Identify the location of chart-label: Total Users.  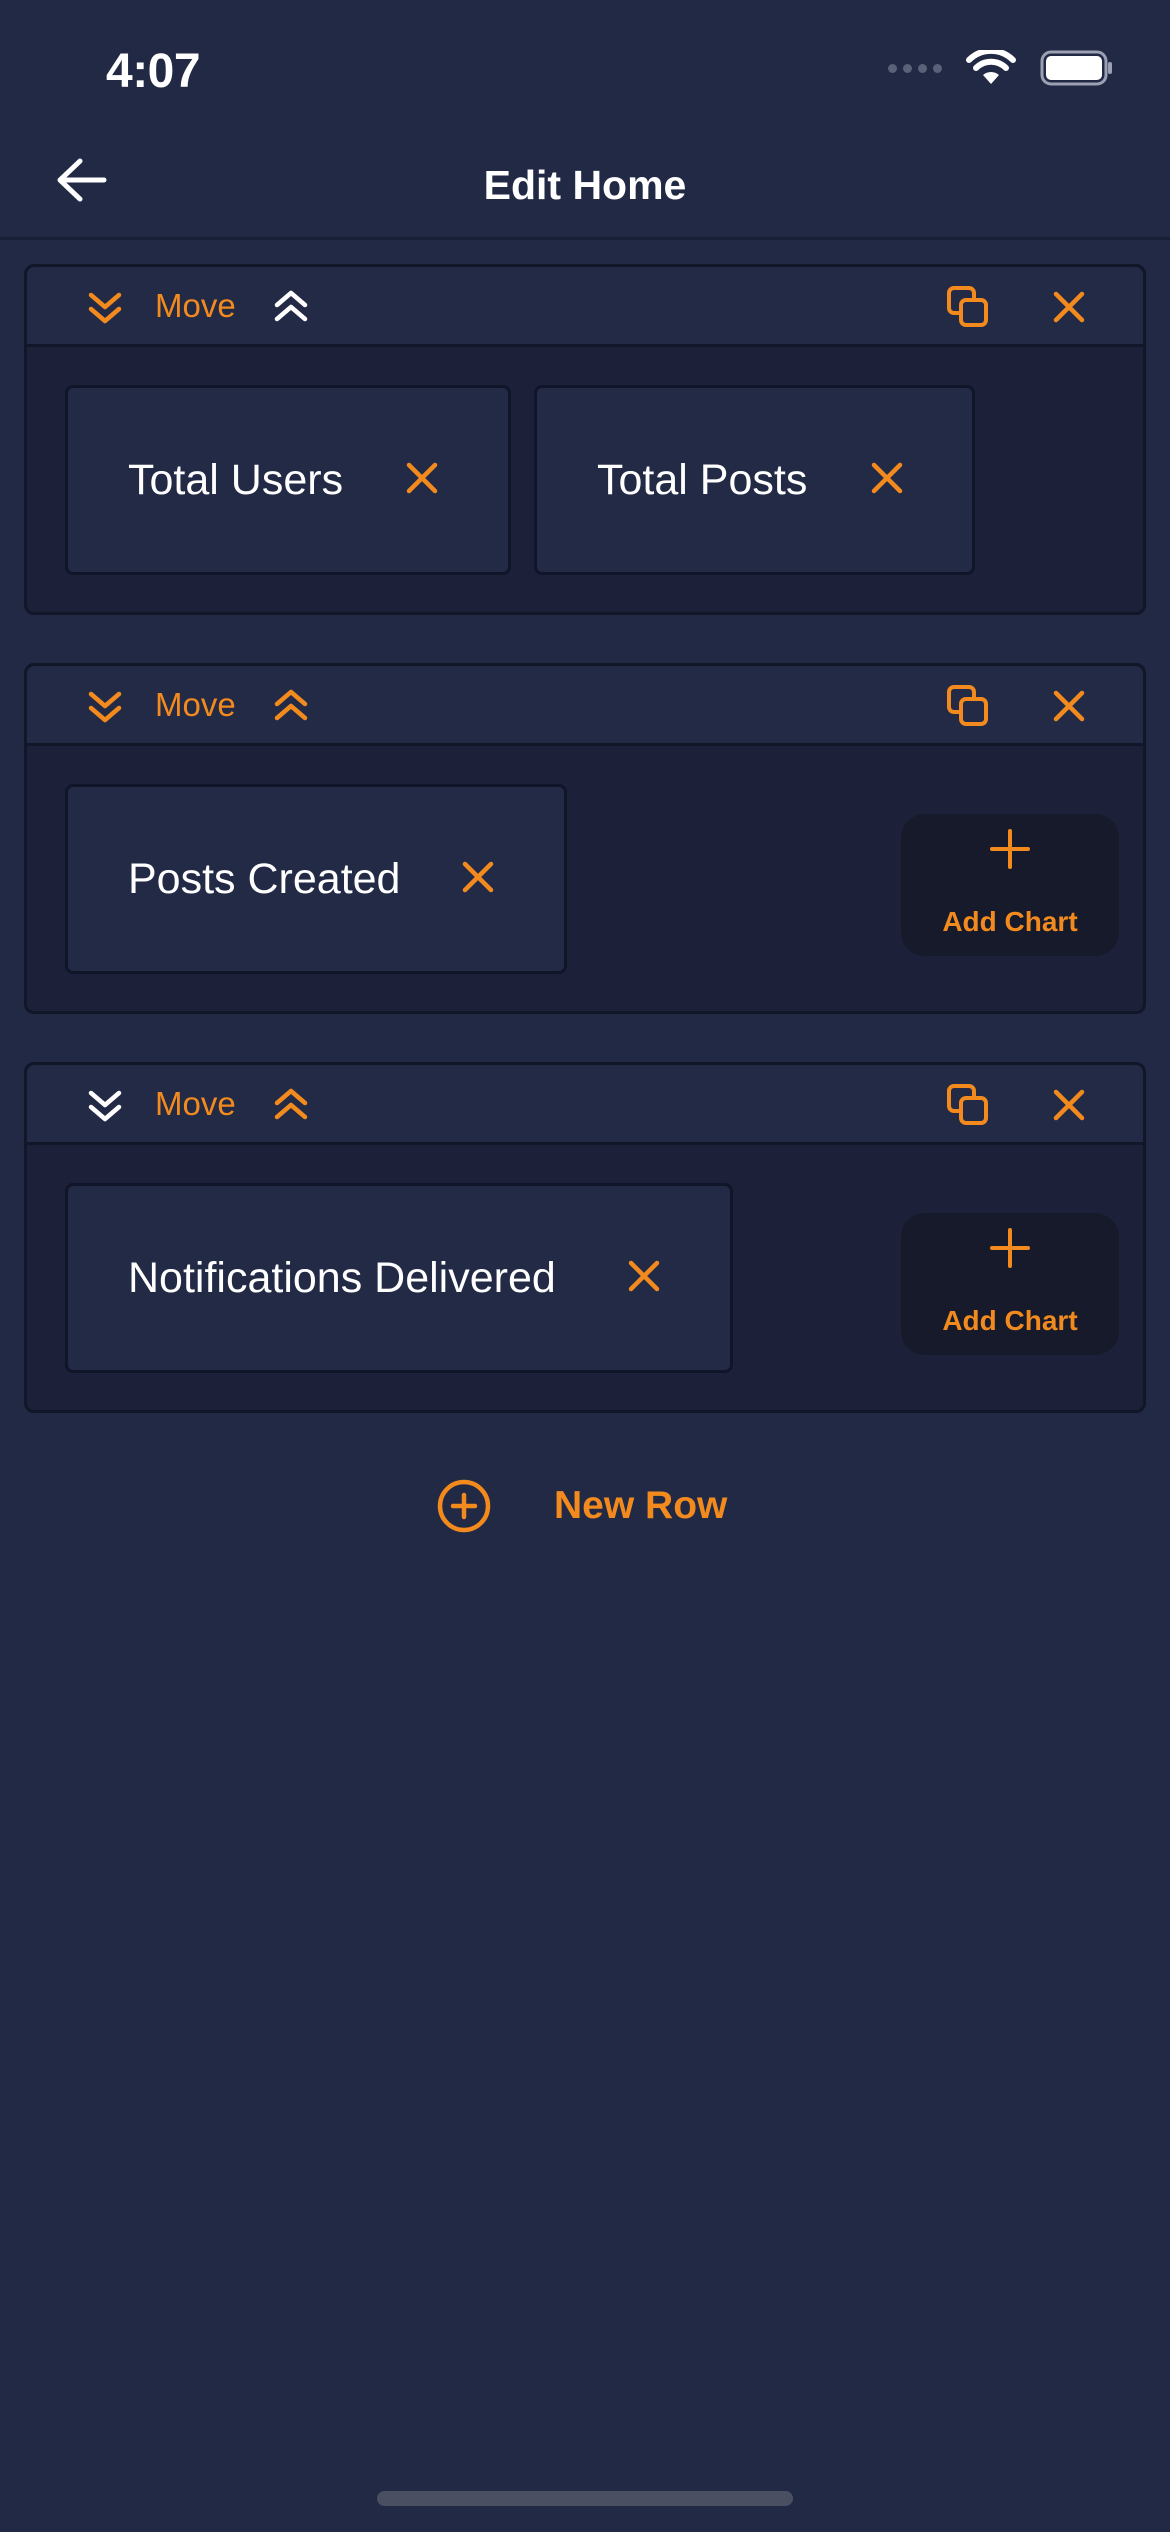
(236, 480).